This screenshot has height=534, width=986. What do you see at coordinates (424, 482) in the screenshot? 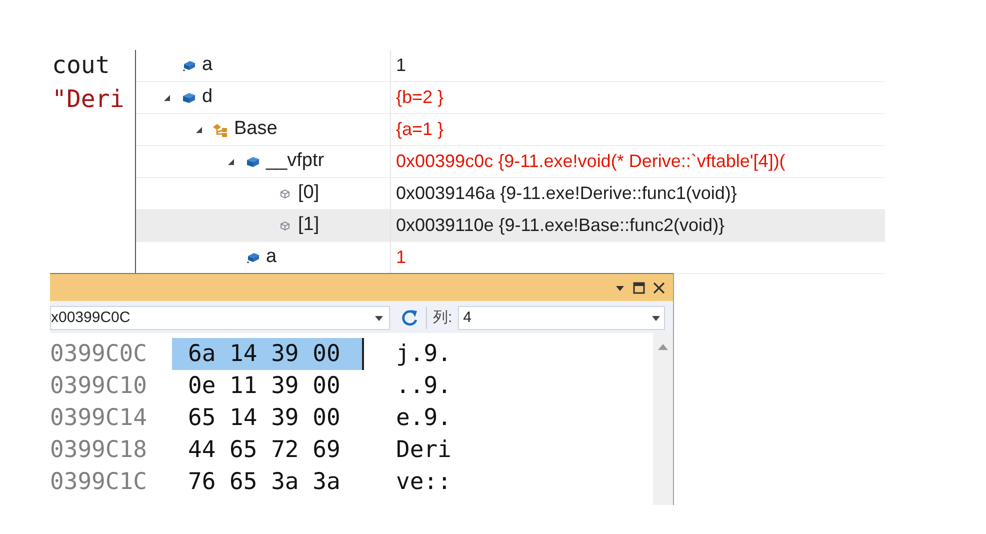
I see `memory-text: ve::` at bounding box center [424, 482].